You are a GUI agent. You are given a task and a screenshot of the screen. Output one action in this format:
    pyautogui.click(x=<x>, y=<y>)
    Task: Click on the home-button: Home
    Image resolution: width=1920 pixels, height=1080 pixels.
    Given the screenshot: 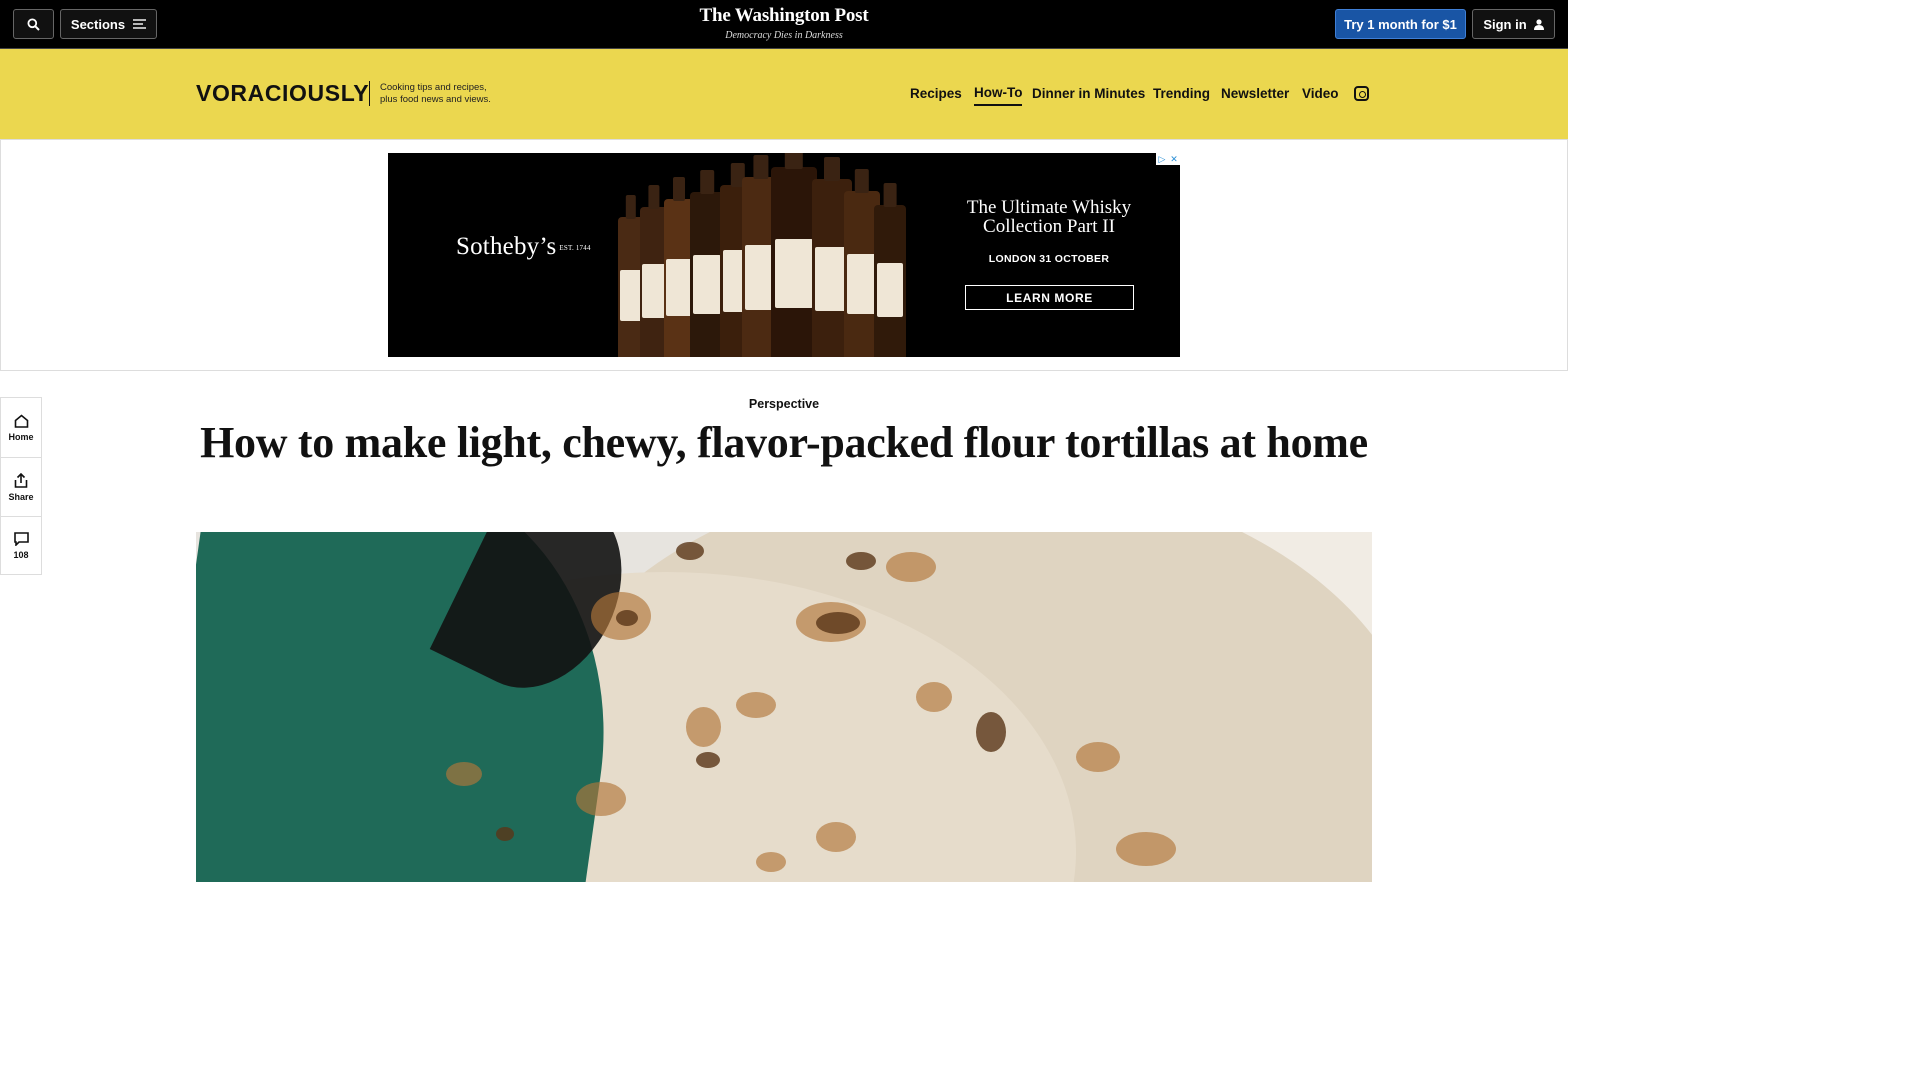 What is the action you would take?
    pyautogui.click(x=21, y=427)
    